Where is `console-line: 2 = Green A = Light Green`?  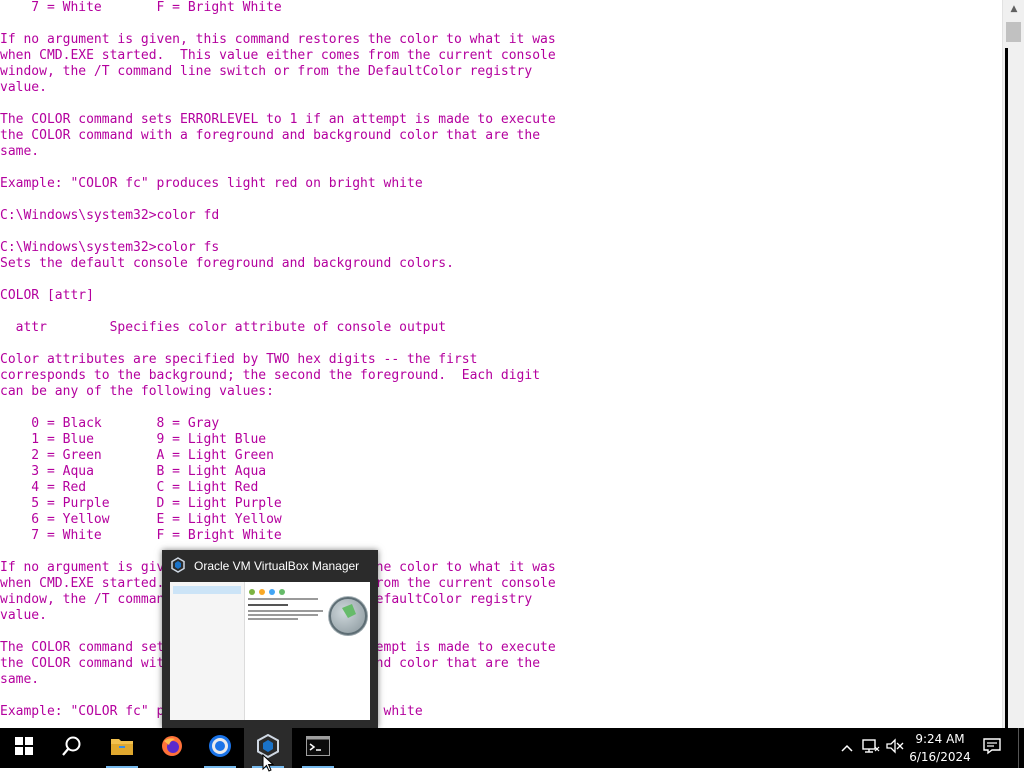
console-line: 2 = Green A = Light Green is located at coordinates (137, 455).